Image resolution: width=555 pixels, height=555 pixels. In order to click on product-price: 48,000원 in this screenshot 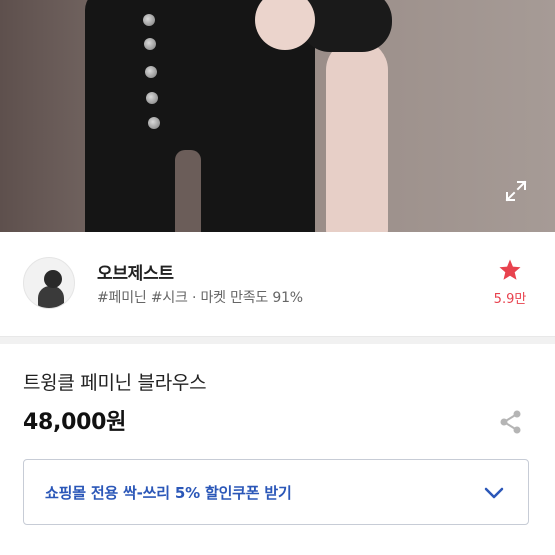, I will do `click(75, 422)`.